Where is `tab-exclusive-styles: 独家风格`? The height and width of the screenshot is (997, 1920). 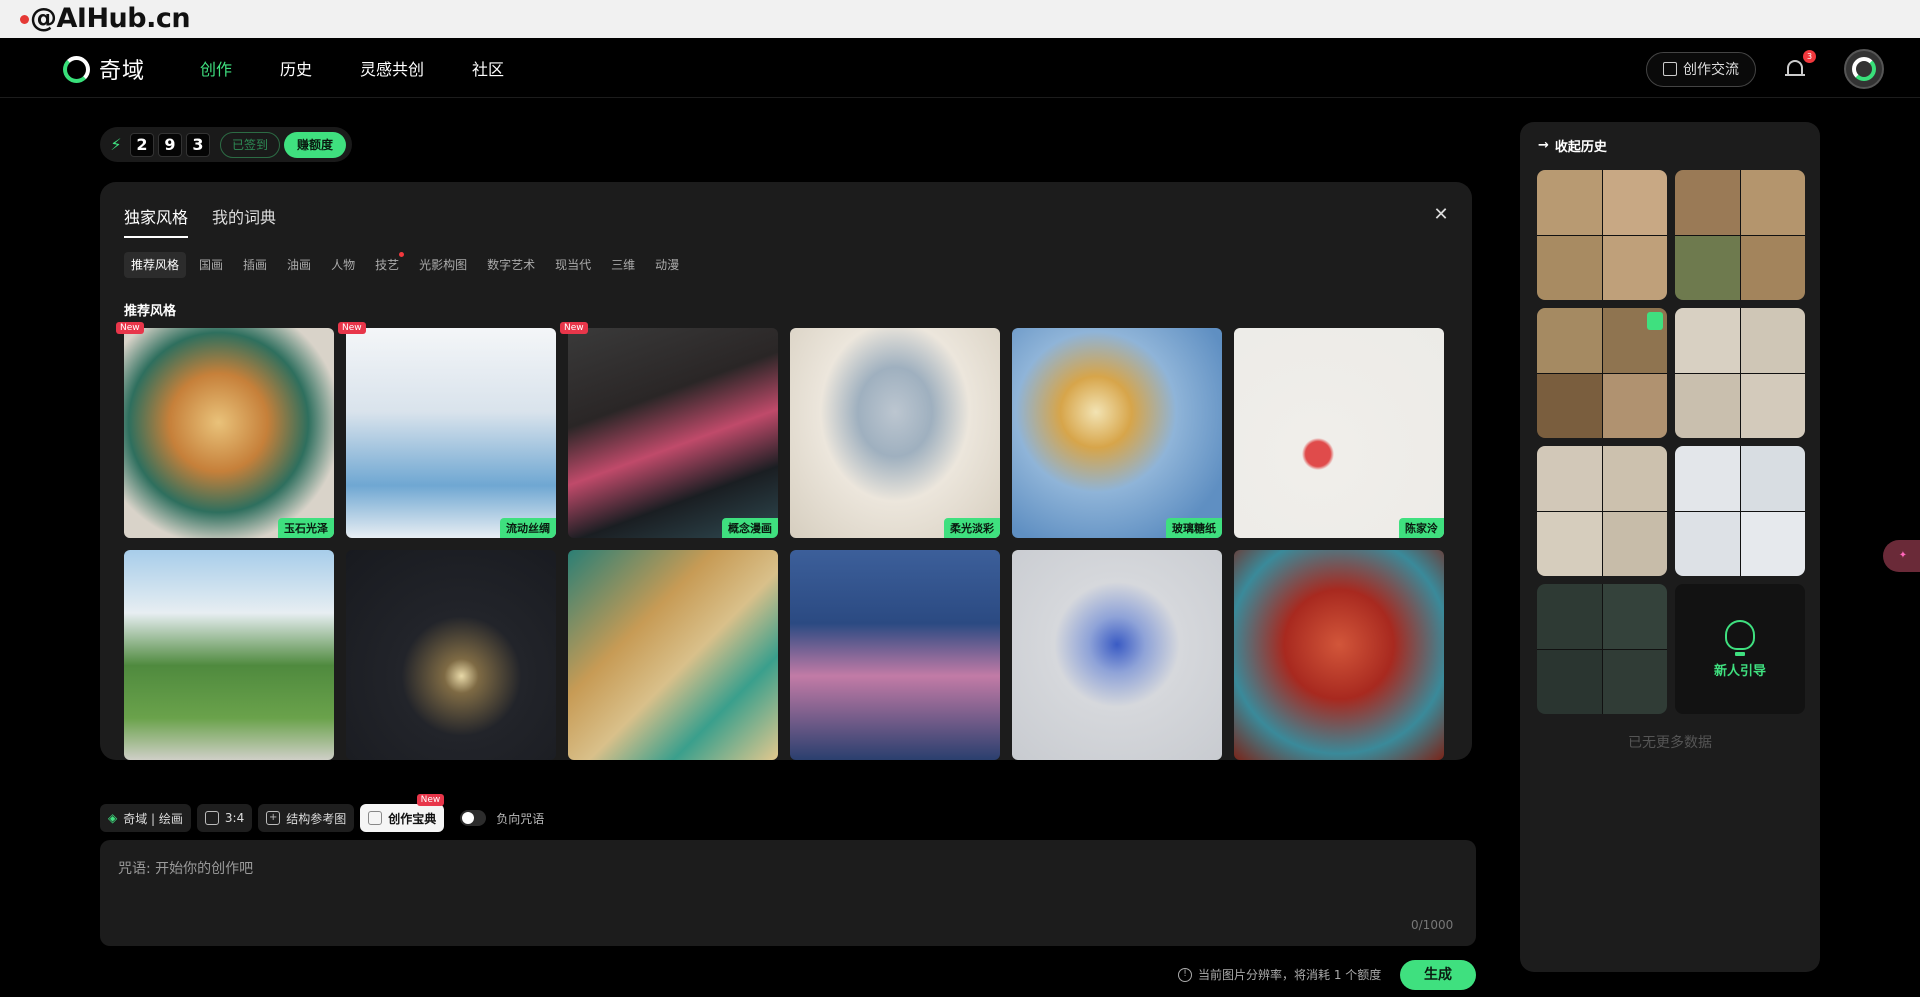 tab-exclusive-styles: 独家风格 is located at coordinates (156, 221).